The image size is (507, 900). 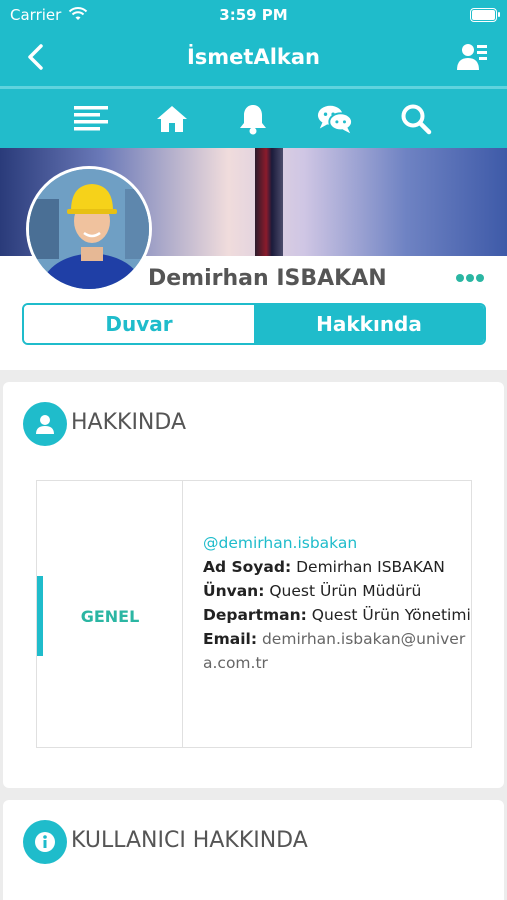 I want to click on profile-tabs: Duvar Hakkında, so click(x=254, y=324).